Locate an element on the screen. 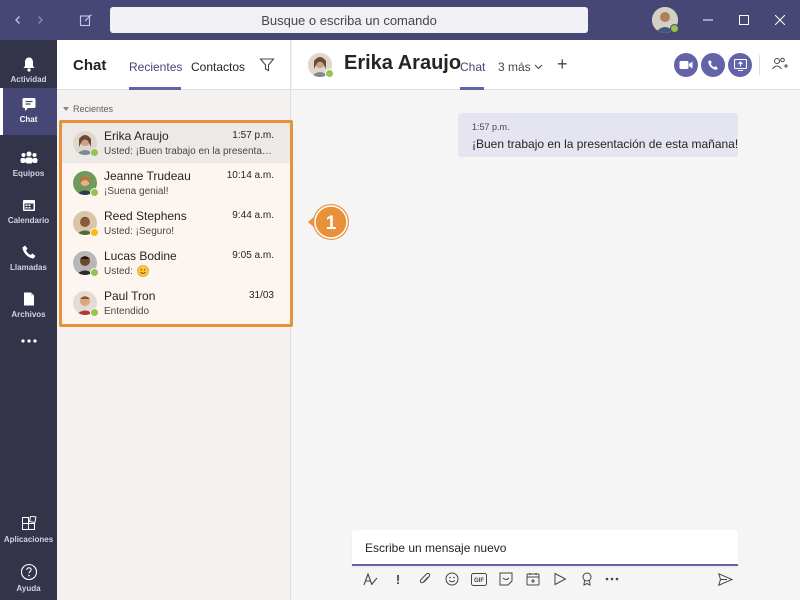 This screenshot has height=600, width=800. callout-badge: 1 is located at coordinates (328, 222).